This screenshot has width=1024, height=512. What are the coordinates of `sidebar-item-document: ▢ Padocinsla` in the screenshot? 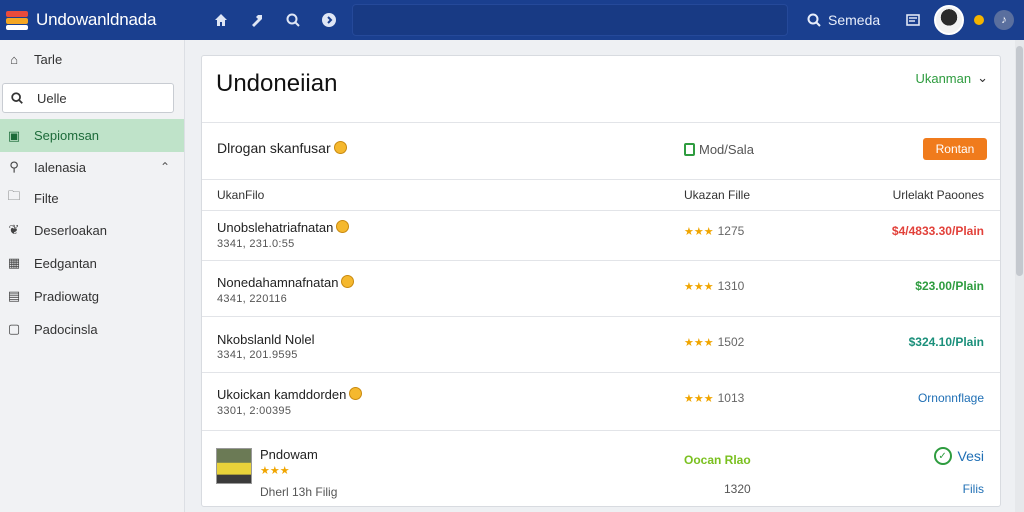 It's located at (92, 329).